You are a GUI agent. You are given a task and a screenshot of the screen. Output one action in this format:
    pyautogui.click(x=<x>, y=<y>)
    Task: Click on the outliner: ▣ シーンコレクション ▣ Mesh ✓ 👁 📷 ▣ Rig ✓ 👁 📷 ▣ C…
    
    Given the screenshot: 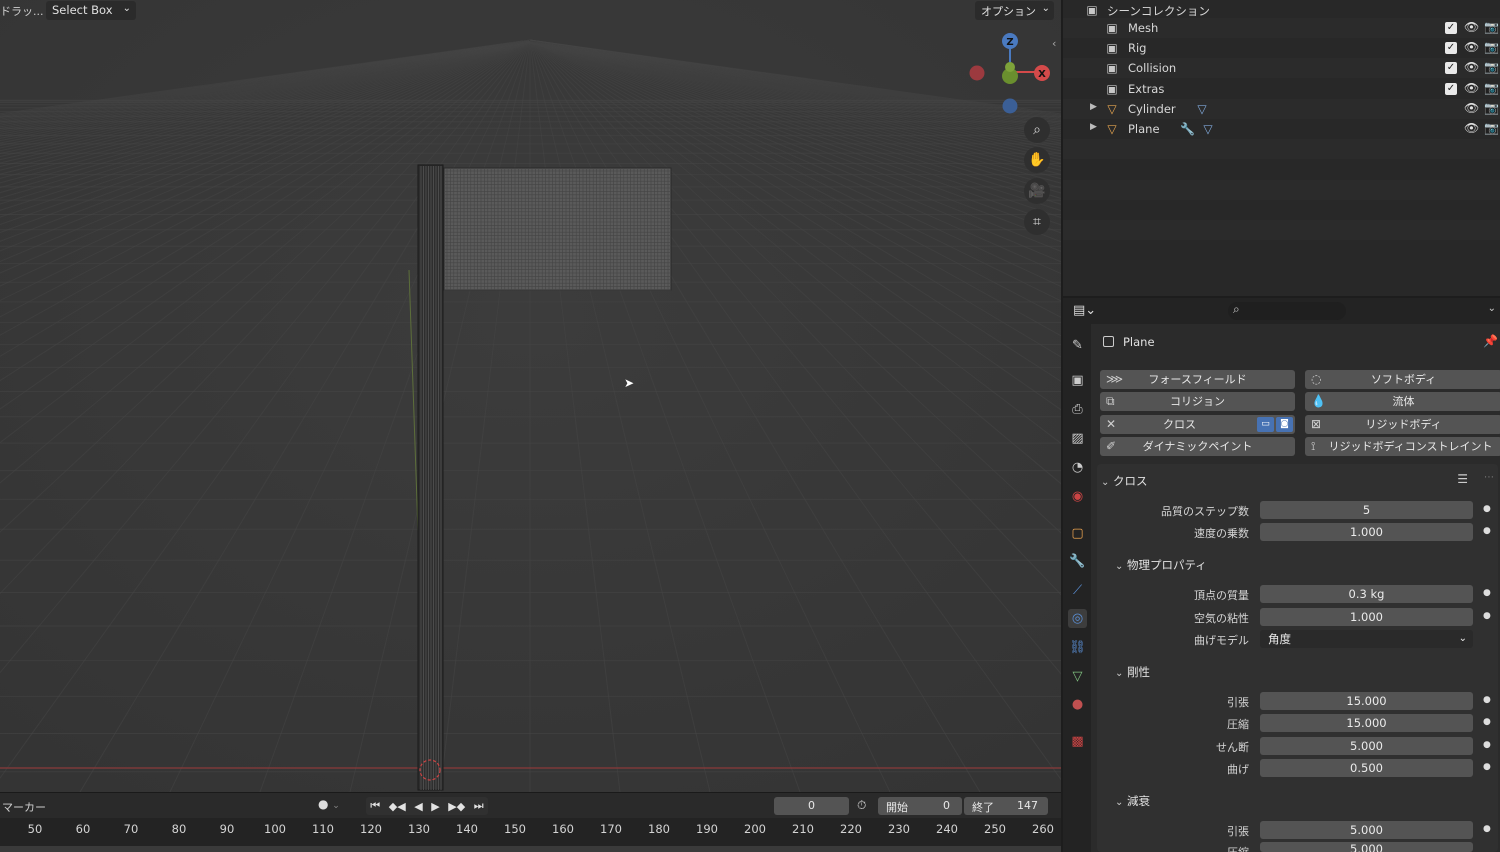 What is the action you would take?
    pyautogui.click(x=1281, y=148)
    